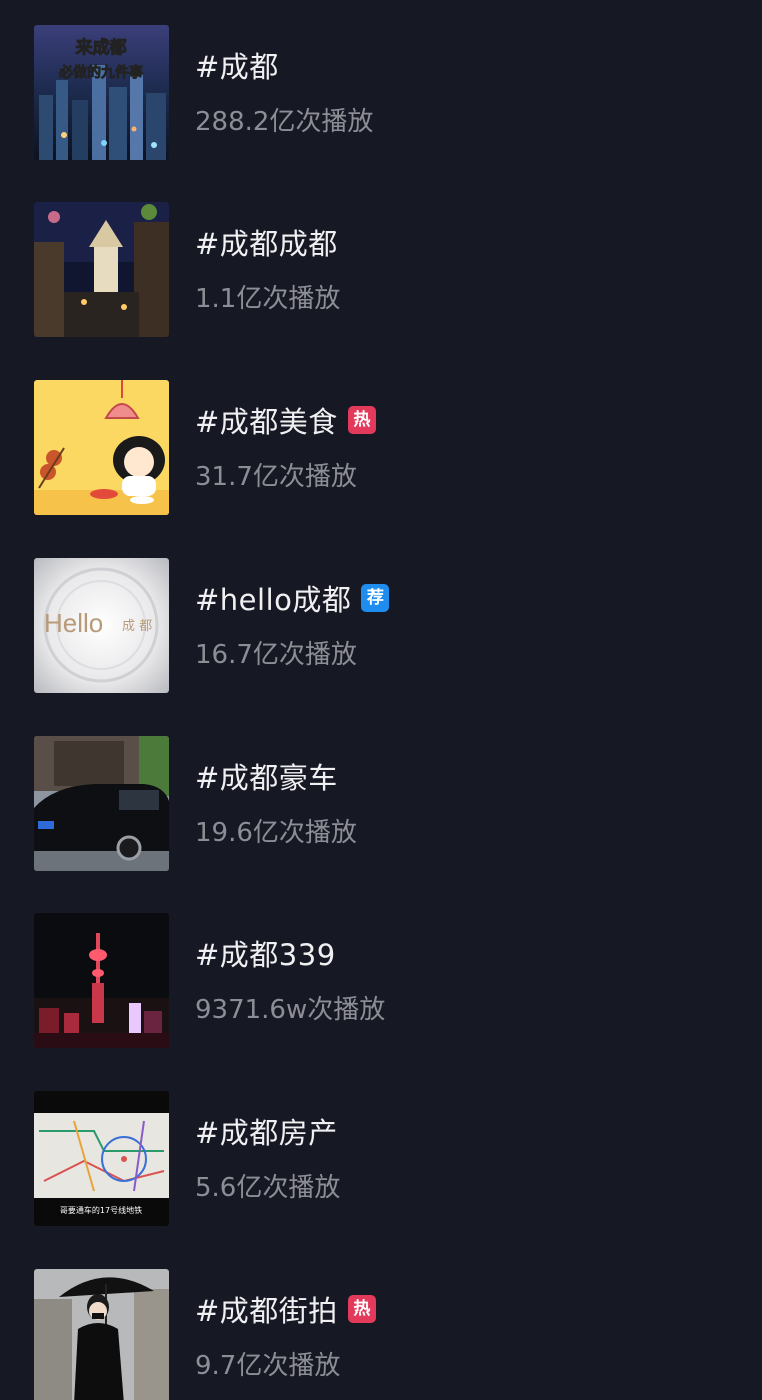  What do you see at coordinates (266, 244) in the screenshot?
I see `topic-title: #成都成都` at bounding box center [266, 244].